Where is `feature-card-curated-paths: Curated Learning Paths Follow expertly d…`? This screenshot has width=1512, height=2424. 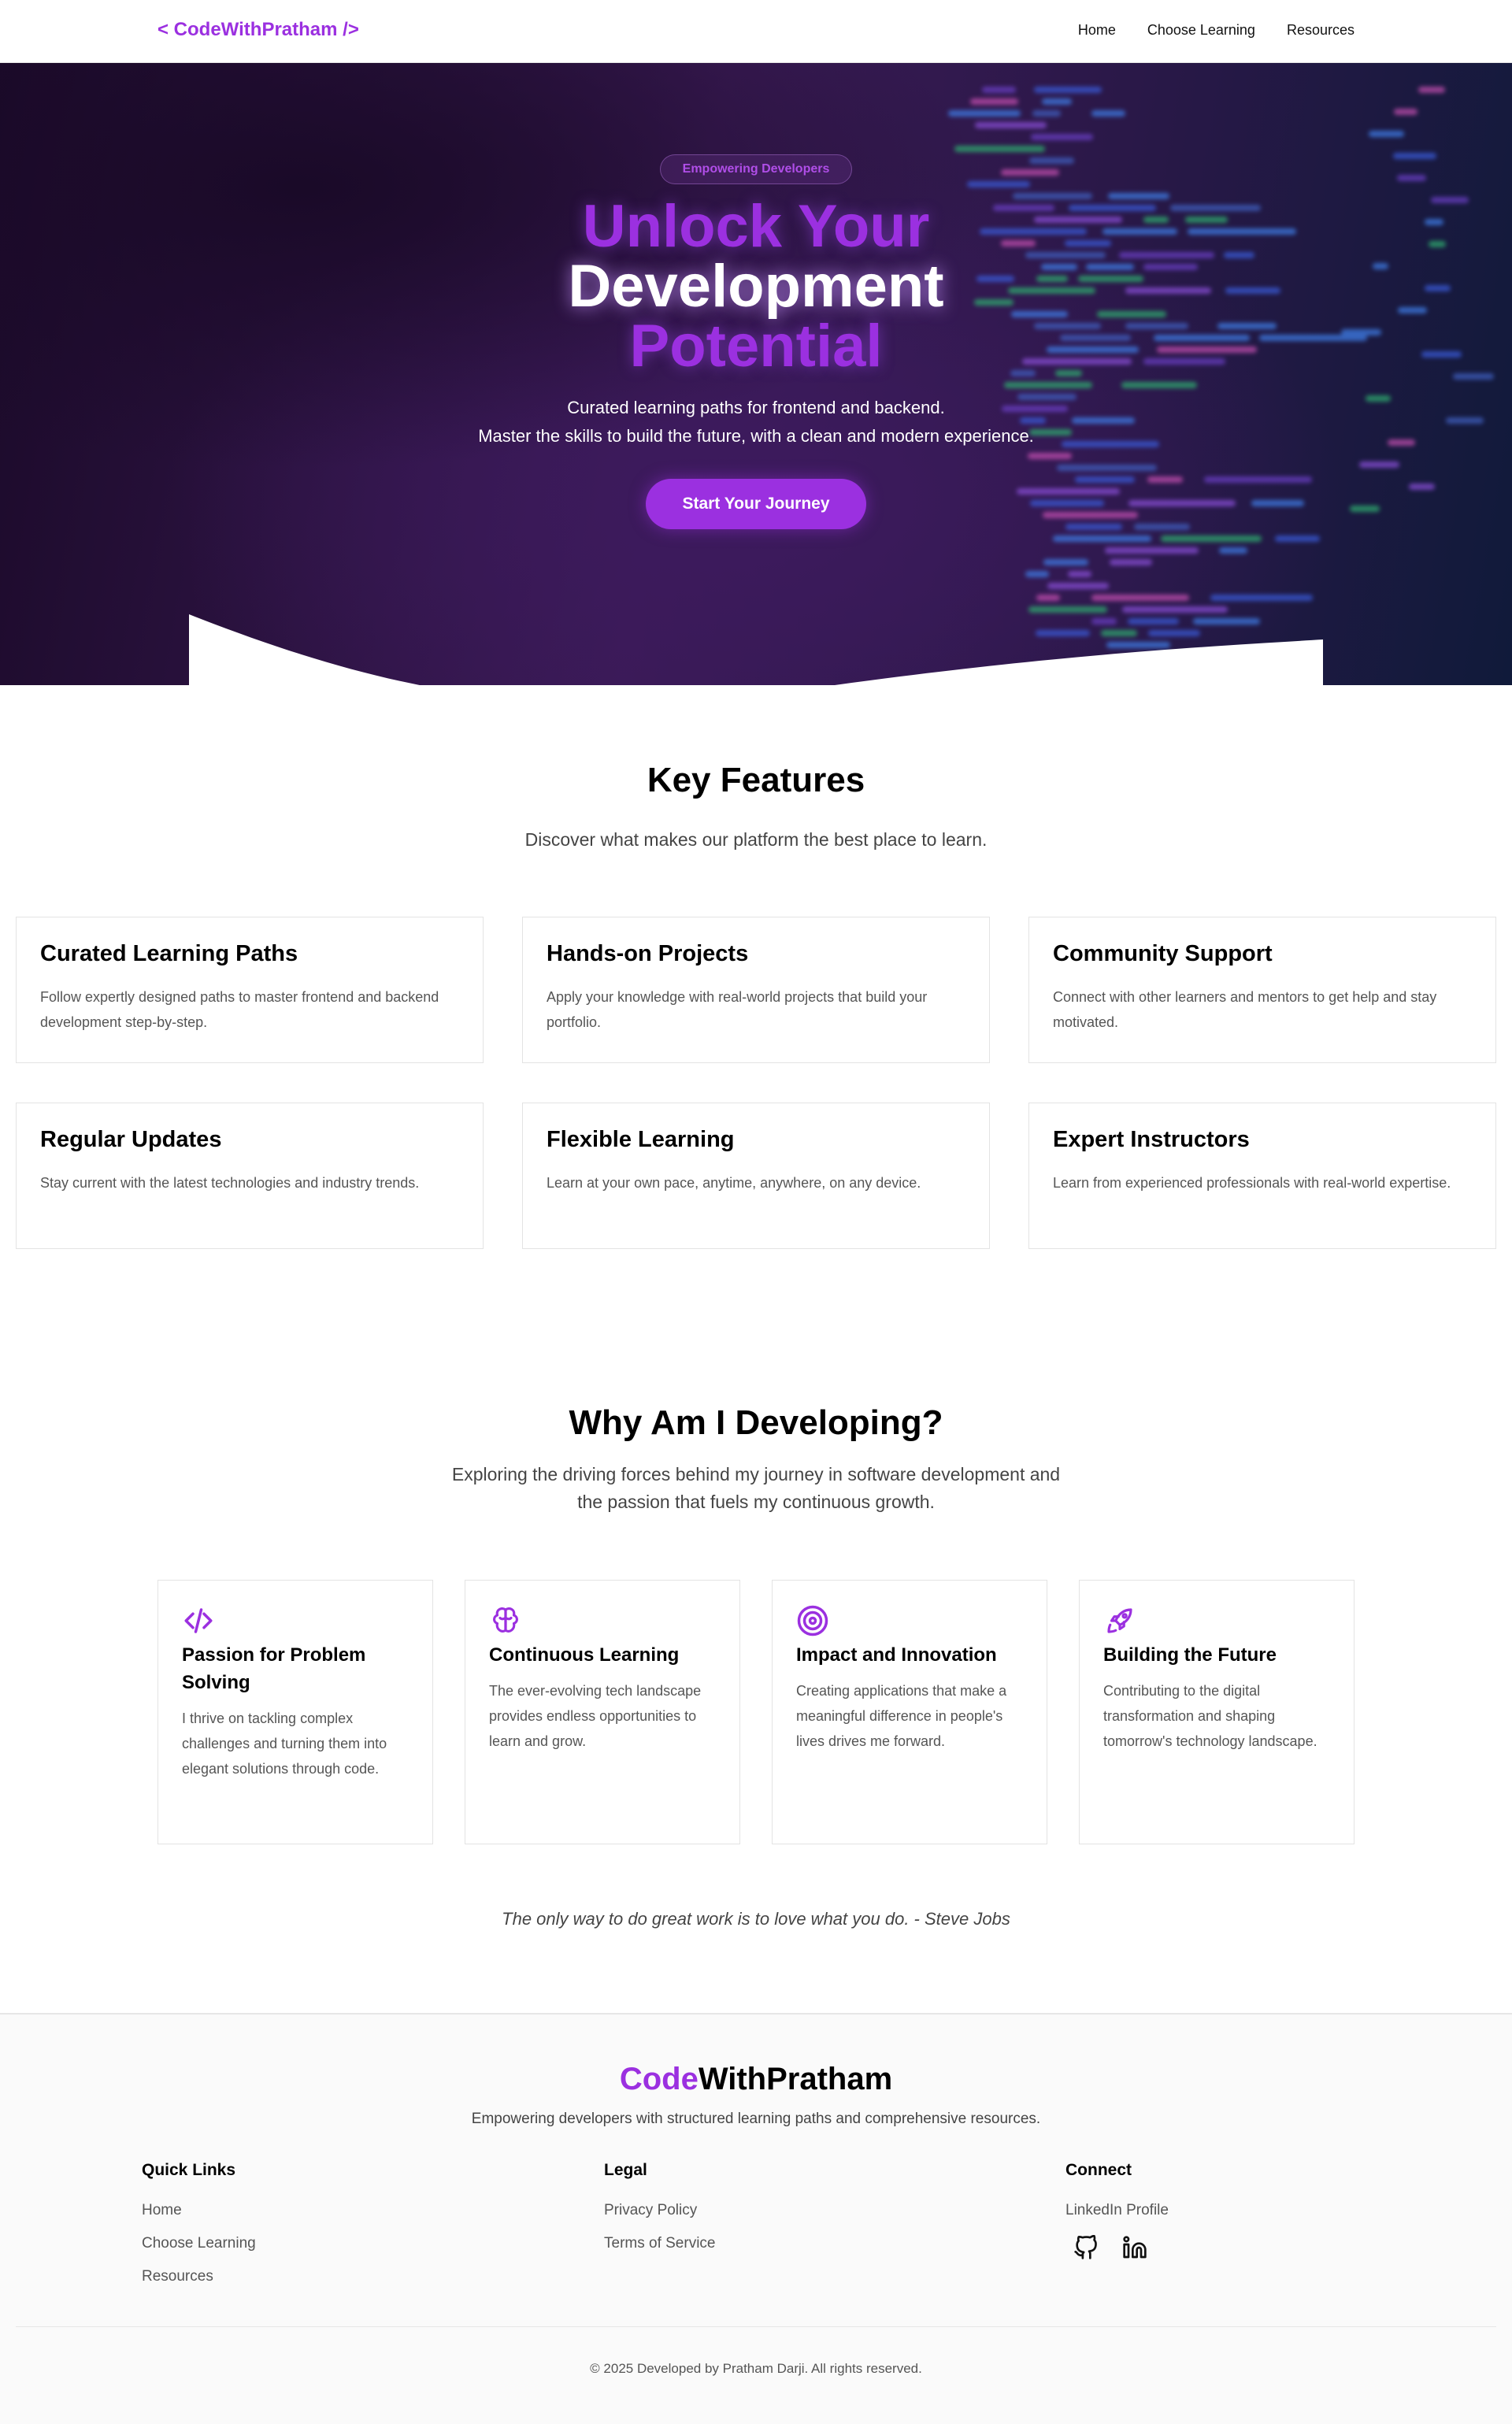
feature-card-curated-paths: Curated Learning Paths Follow expertly d… is located at coordinates (250, 990).